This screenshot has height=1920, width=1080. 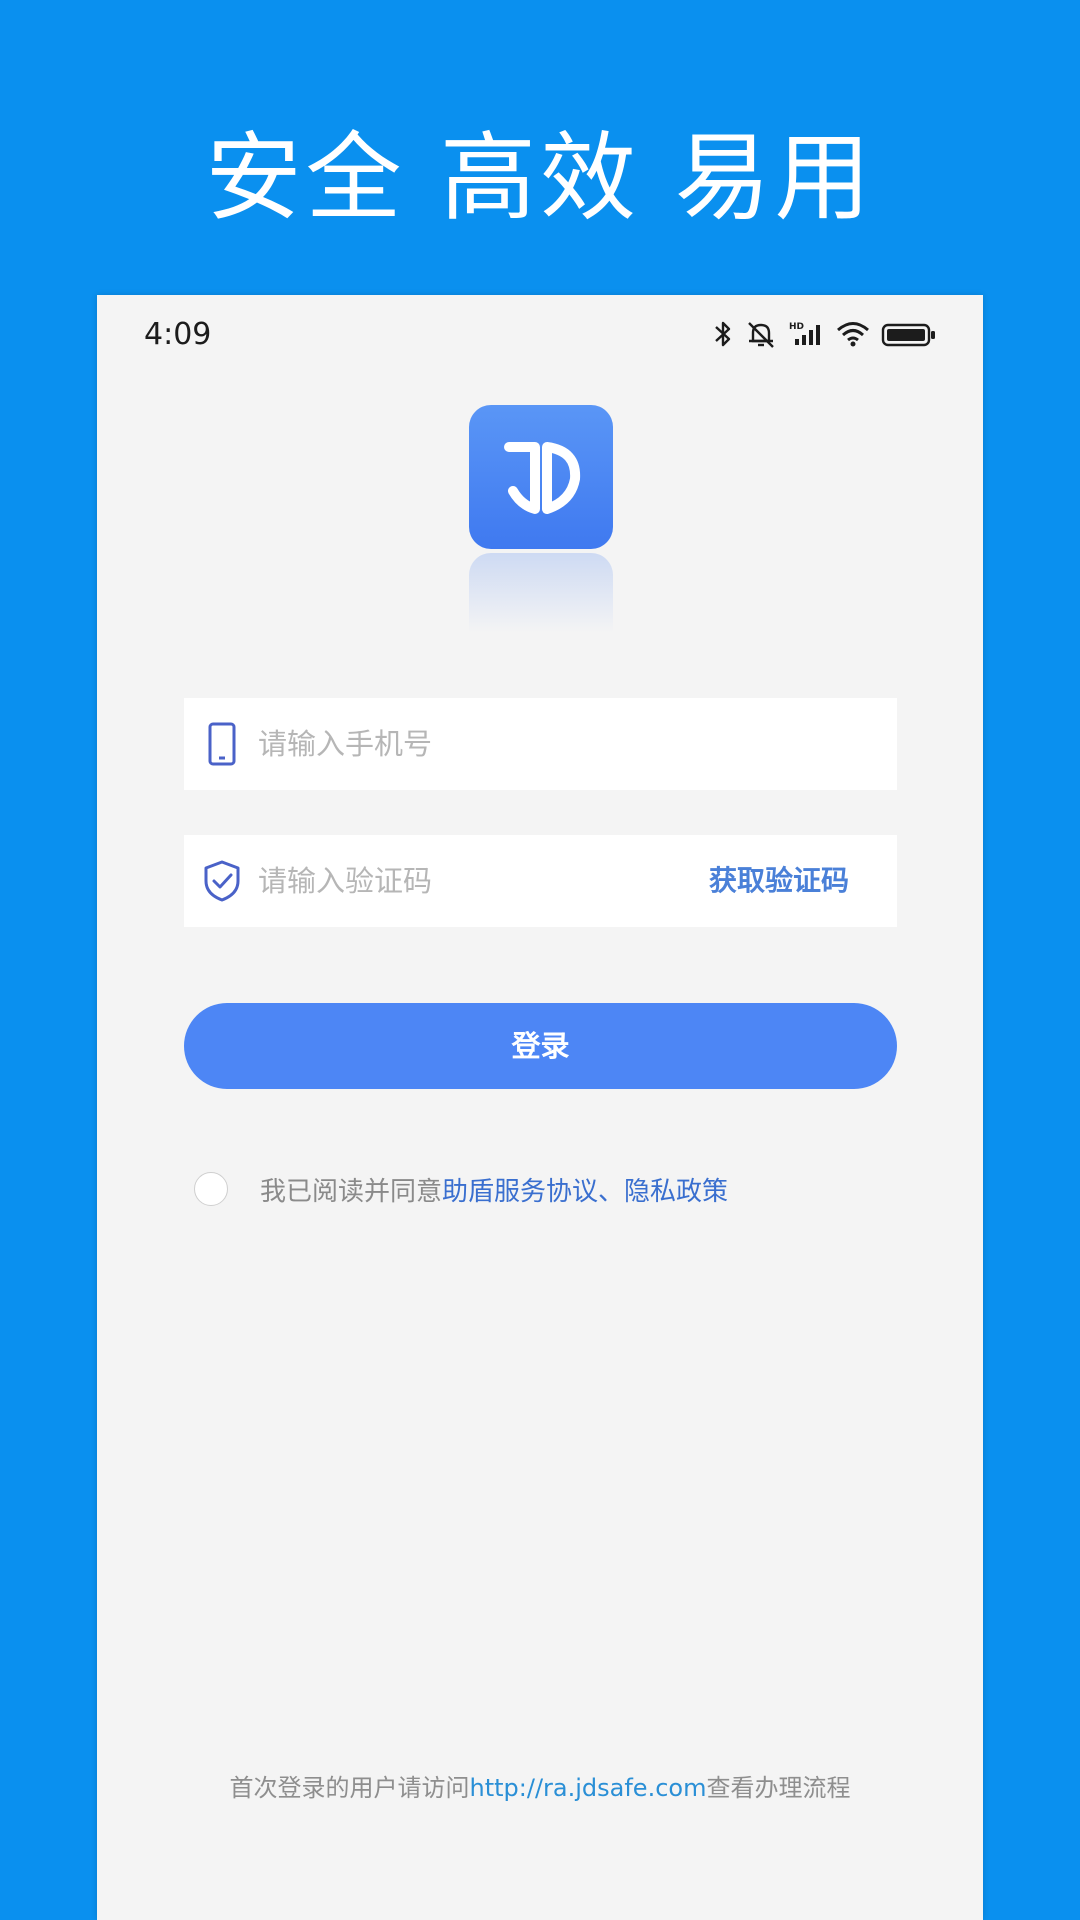 What do you see at coordinates (466, 744) in the screenshot?
I see `phone-input` at bounding box center [466, 744].